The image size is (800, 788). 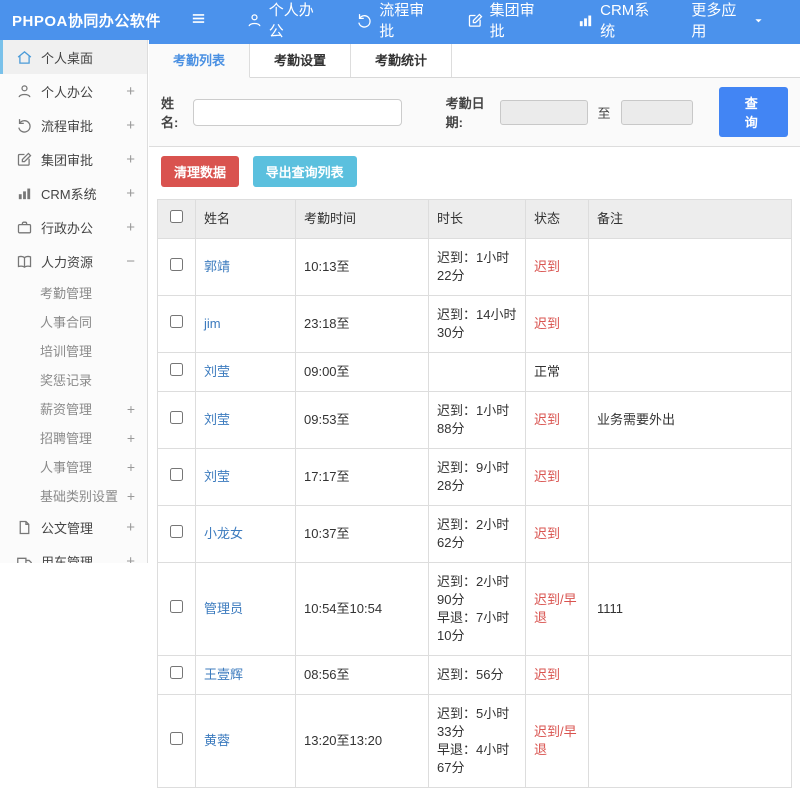 I want to click on sidebar-item-CRM系统: CRM系统+, so click(x=73, y=193).